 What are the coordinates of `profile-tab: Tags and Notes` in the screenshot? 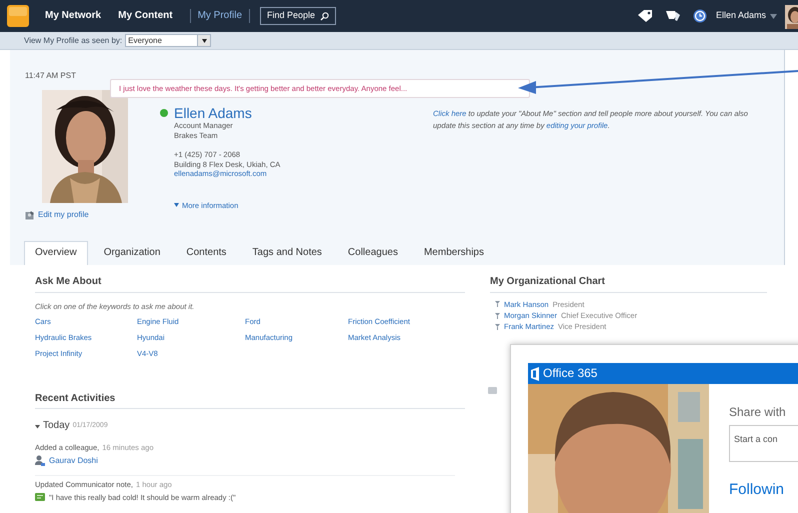 It's located at (287, 253).